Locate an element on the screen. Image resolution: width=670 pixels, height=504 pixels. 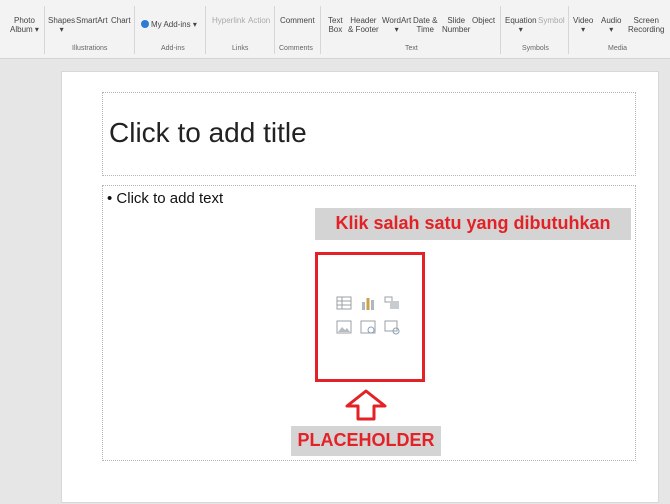
group-addins: Add-ins is located at coordinates (173, 48).